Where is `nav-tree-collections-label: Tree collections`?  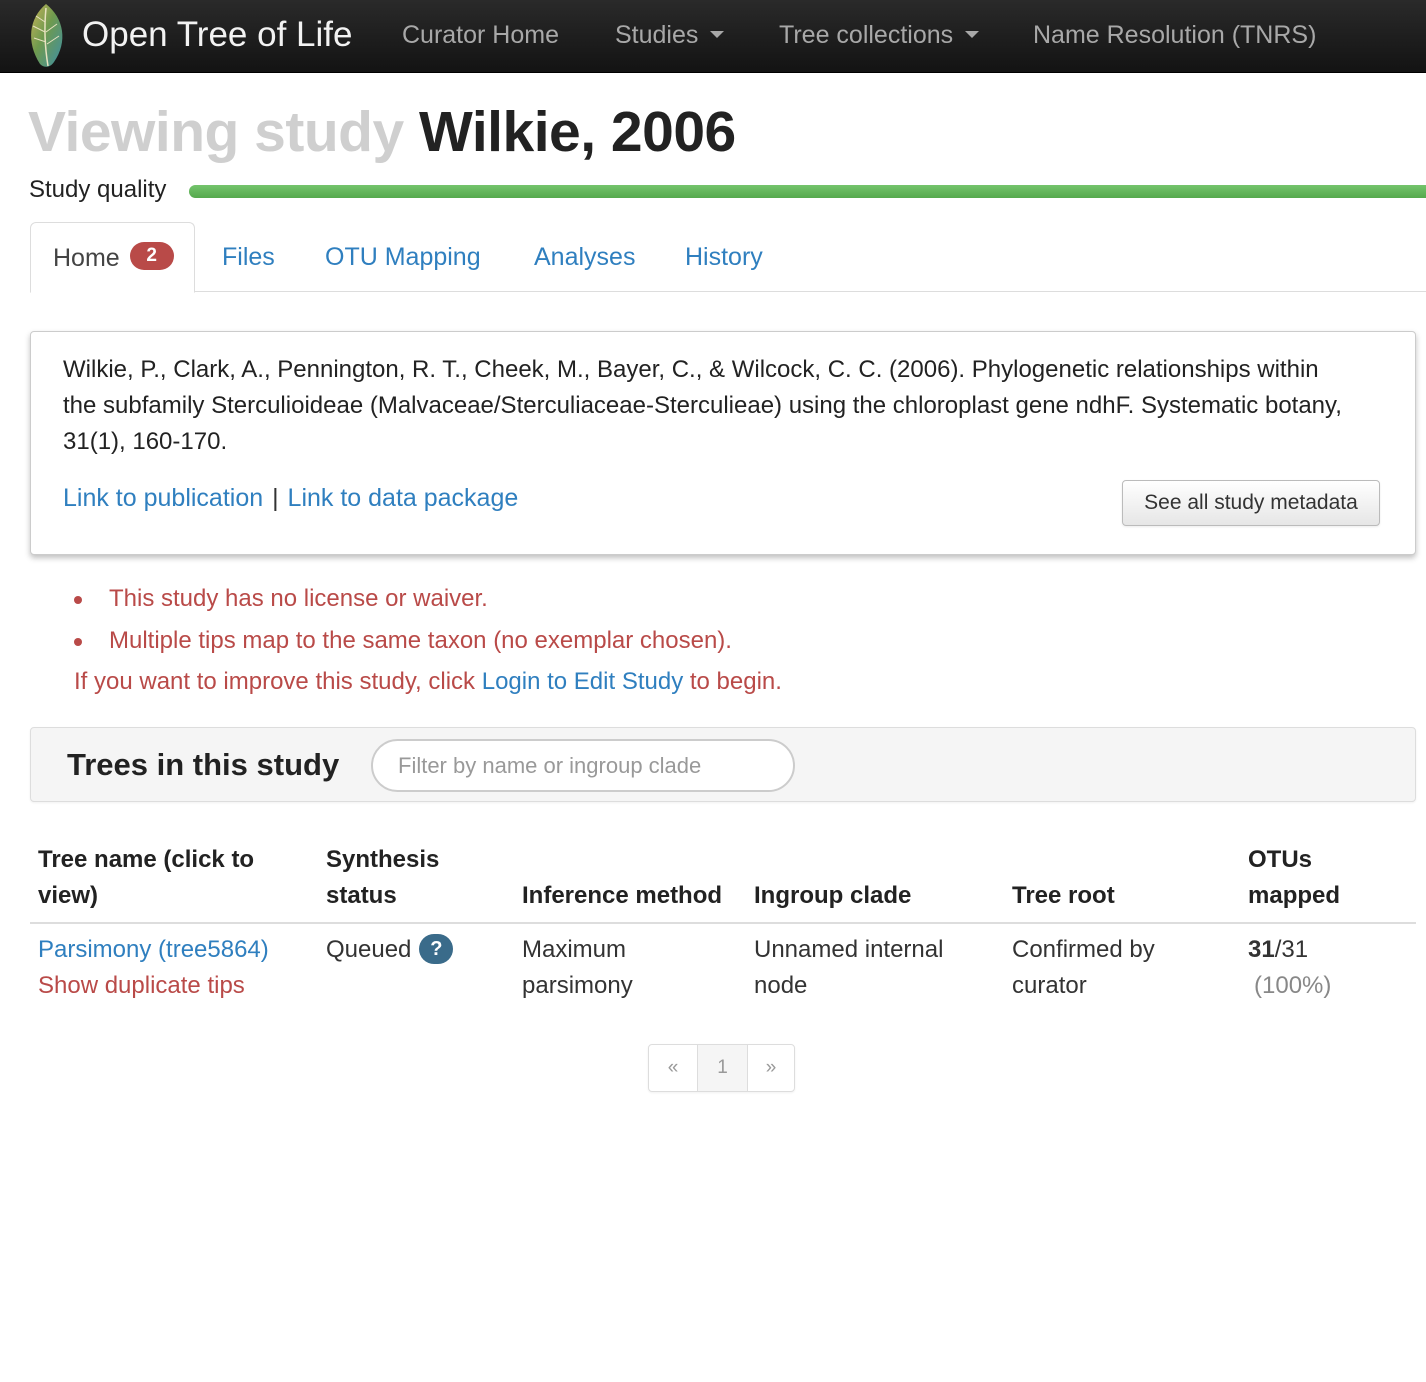 nav-tree-collections-label: Tree collections is located at coordinates (866, 35).